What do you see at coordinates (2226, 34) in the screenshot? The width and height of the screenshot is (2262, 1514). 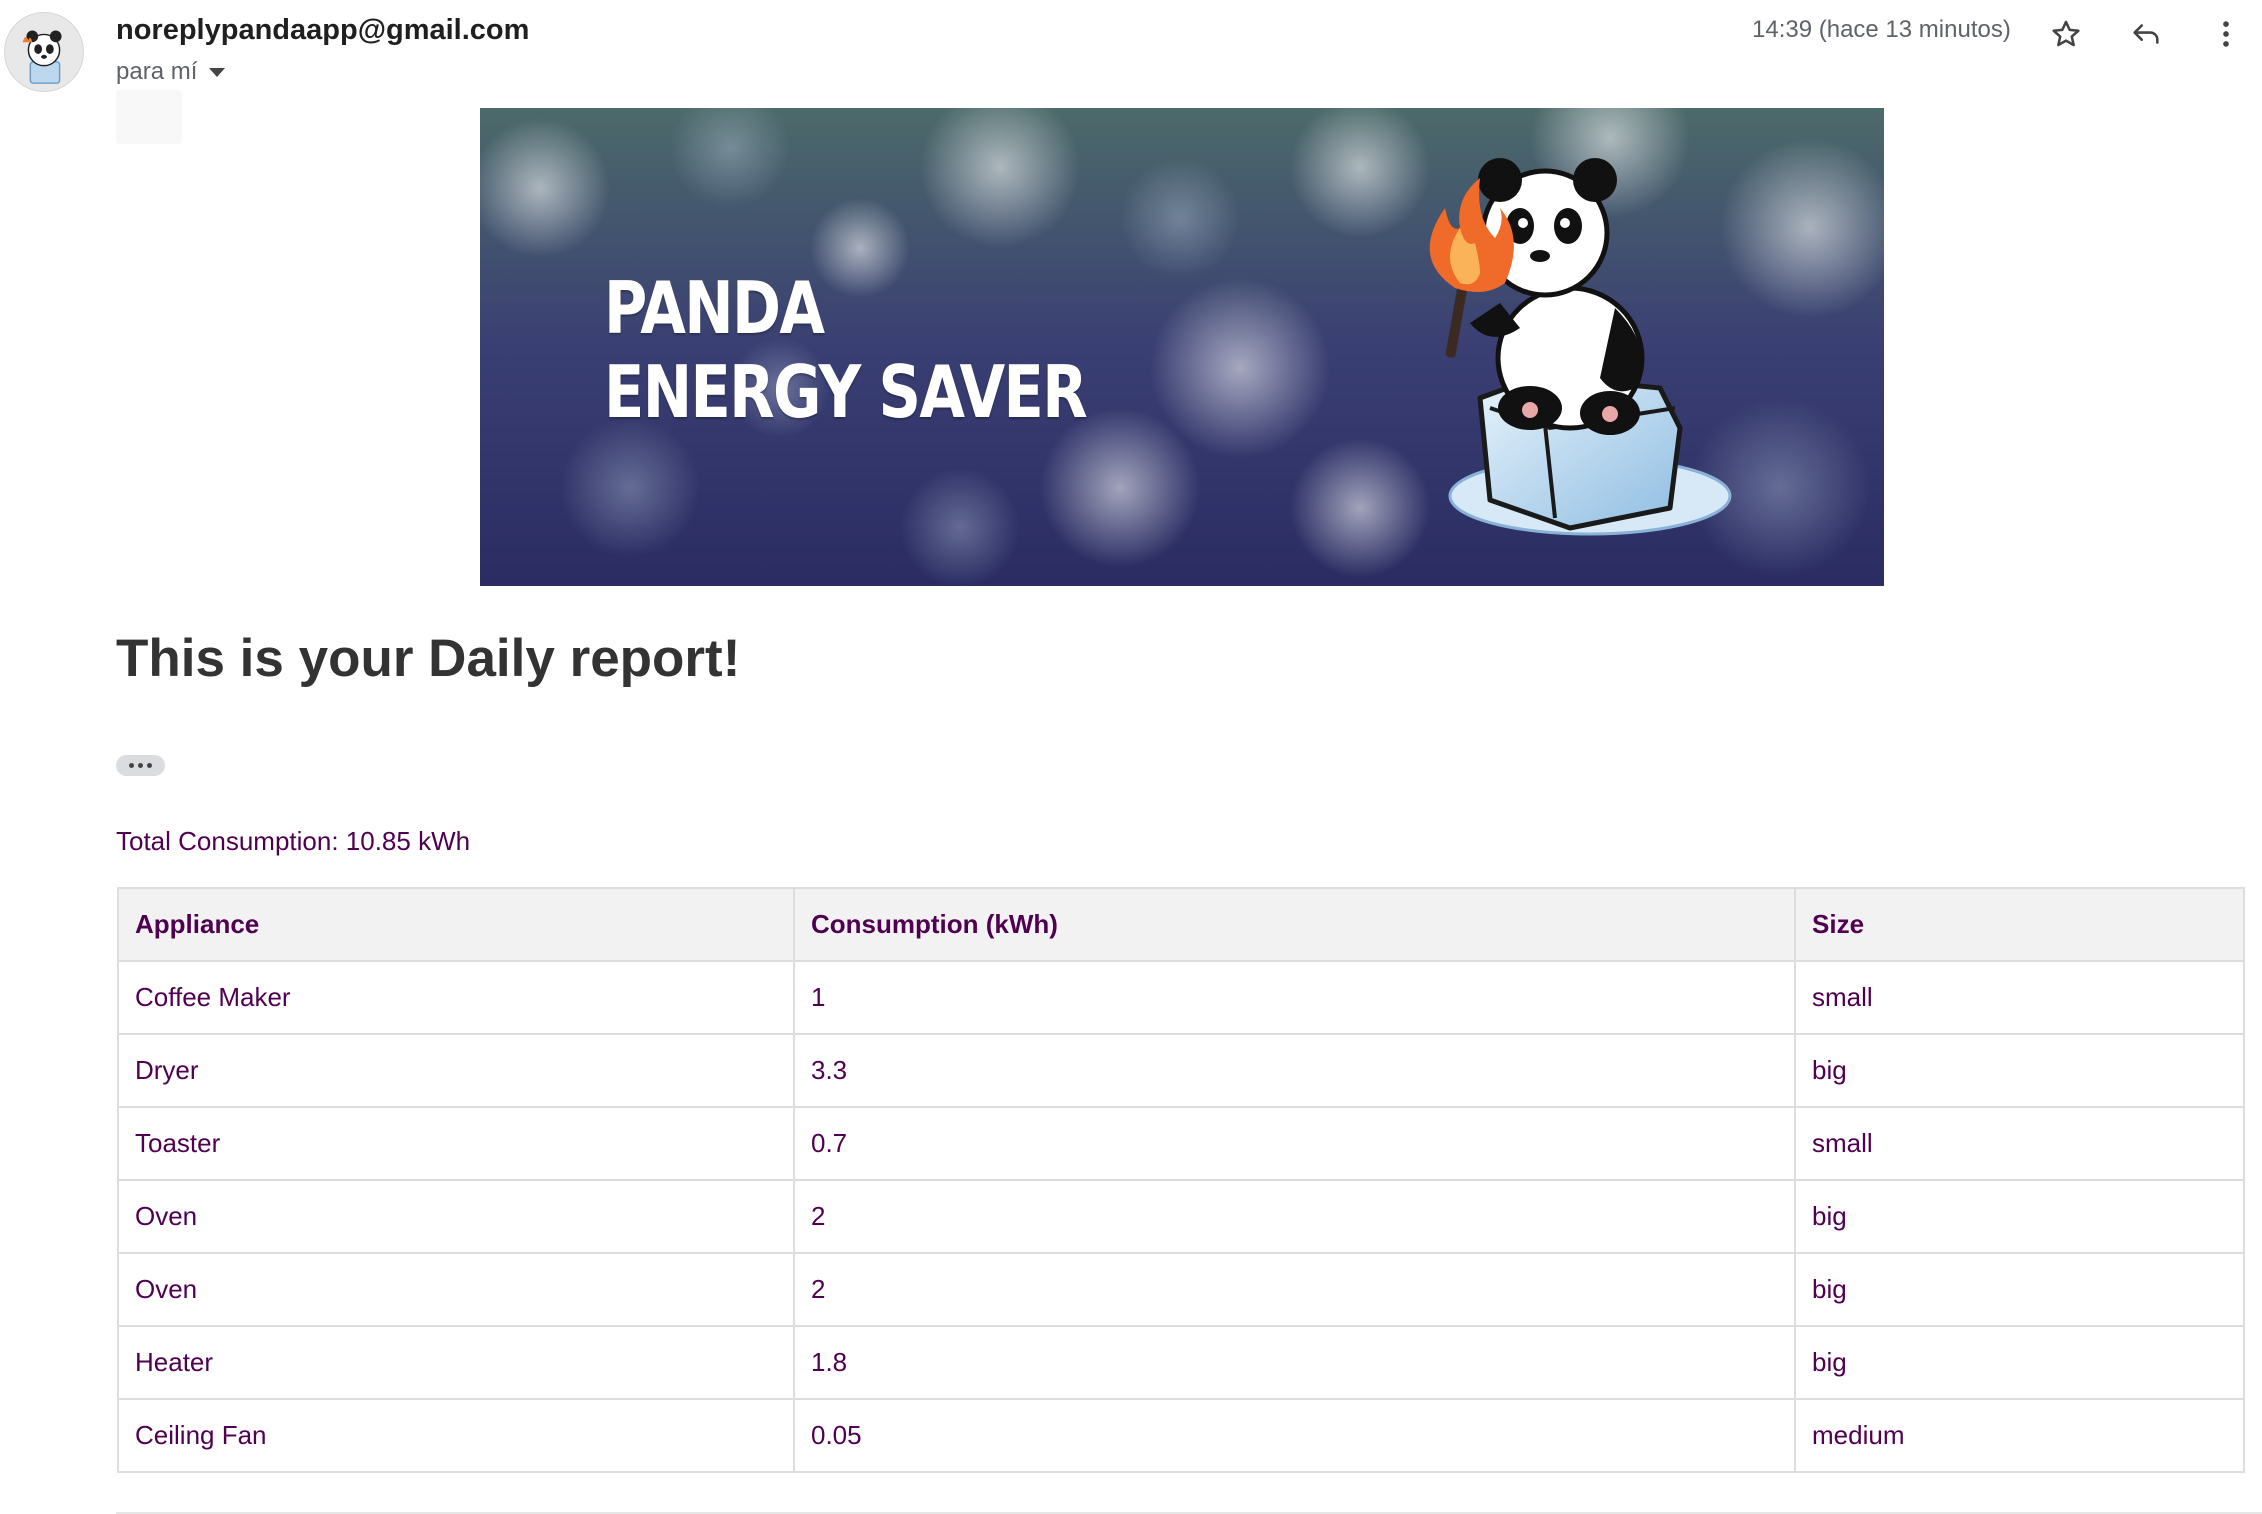 I see `more-vert-icon` at bounding box center [2226, 34].